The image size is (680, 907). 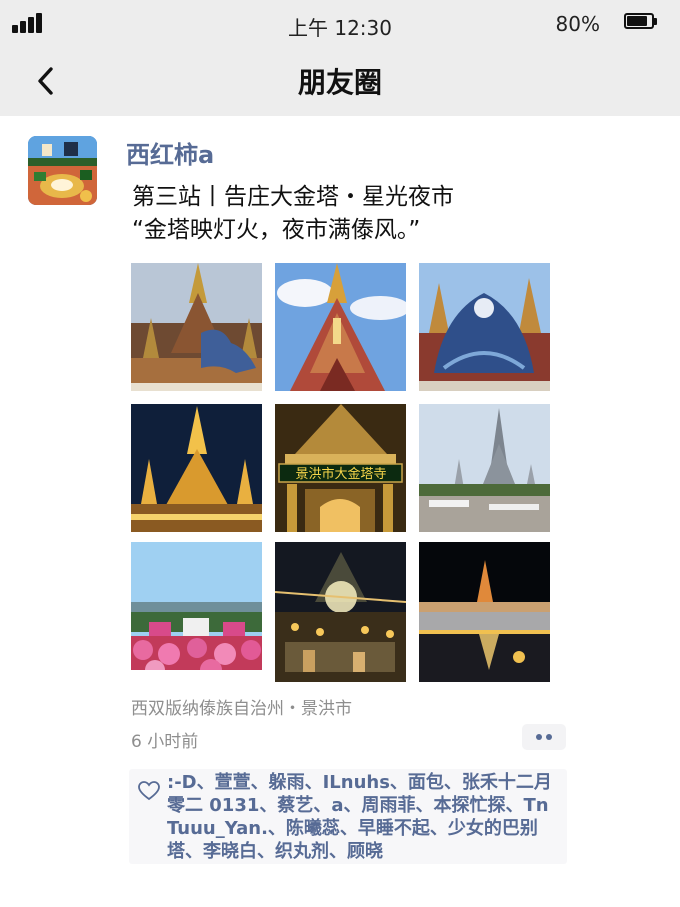 What do you see at coordinates (241, 706) in the screenshot?
I see `location: 西双版纳傣族自治州・景洪市` at bounding box center [241, 706].